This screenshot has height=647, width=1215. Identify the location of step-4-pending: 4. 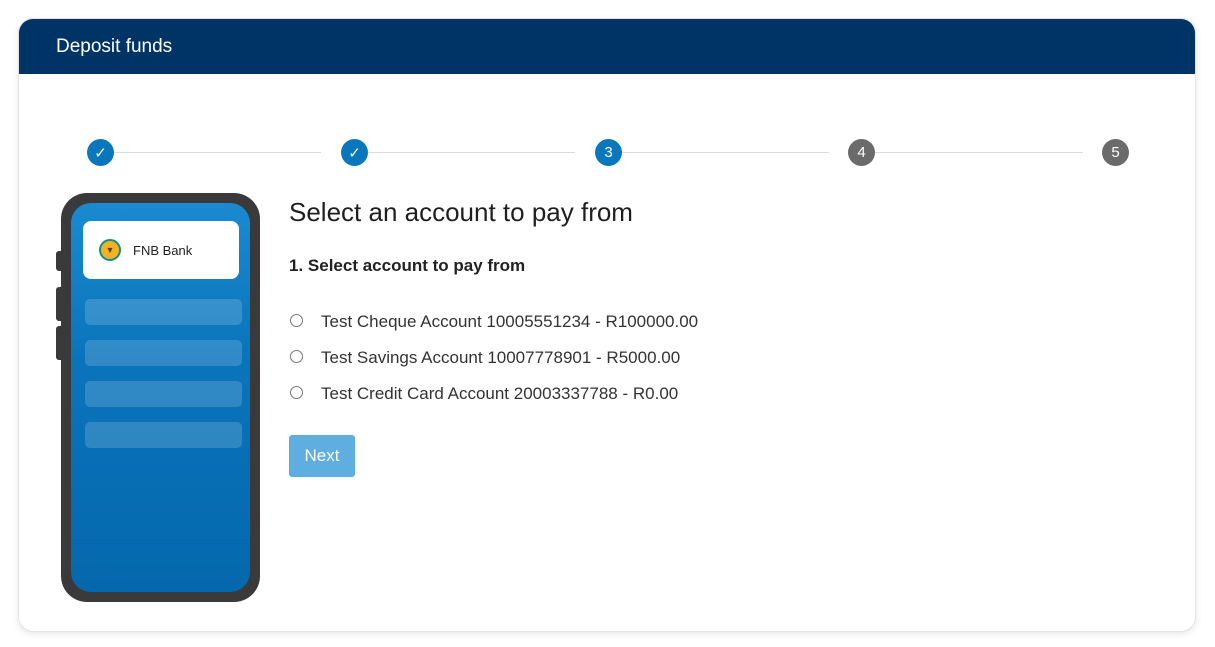
(861, 152).